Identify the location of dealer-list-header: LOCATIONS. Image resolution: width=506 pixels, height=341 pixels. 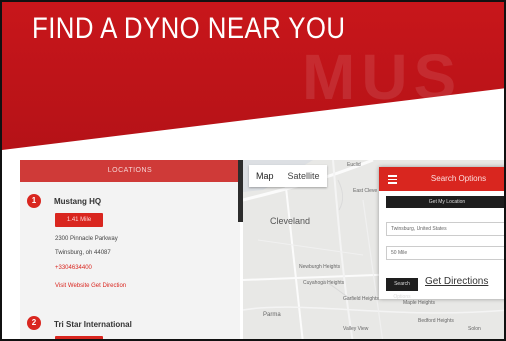
(130, 171).